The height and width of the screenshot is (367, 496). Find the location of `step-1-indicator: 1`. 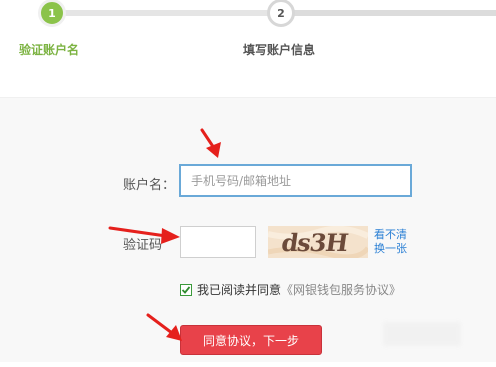

step-1-indicator: 1 is located at coordinates (52, 13).